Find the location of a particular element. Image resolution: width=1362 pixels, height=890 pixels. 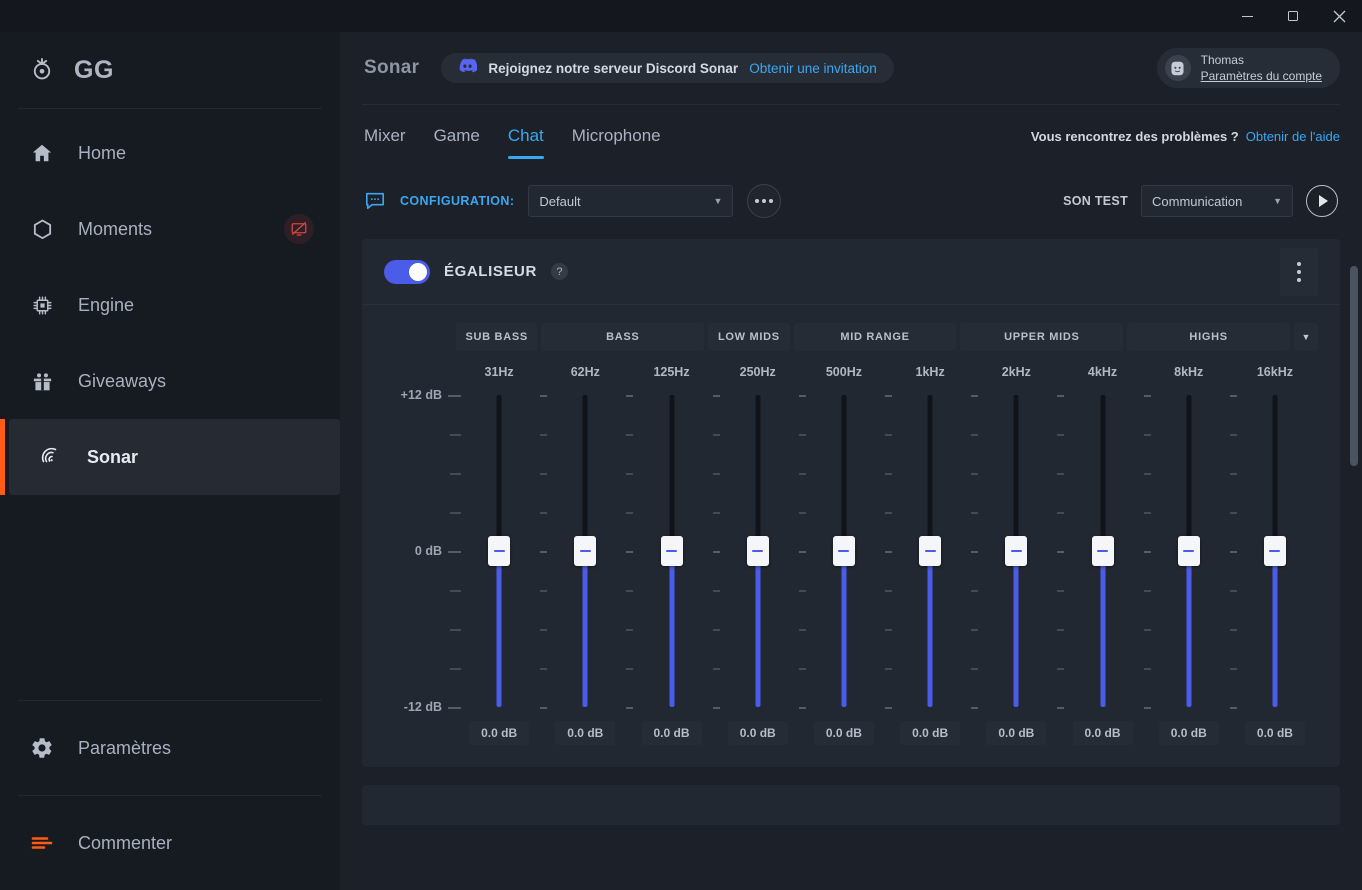

band-group-label: LOW MIDS is located at coordinates (748, 337).